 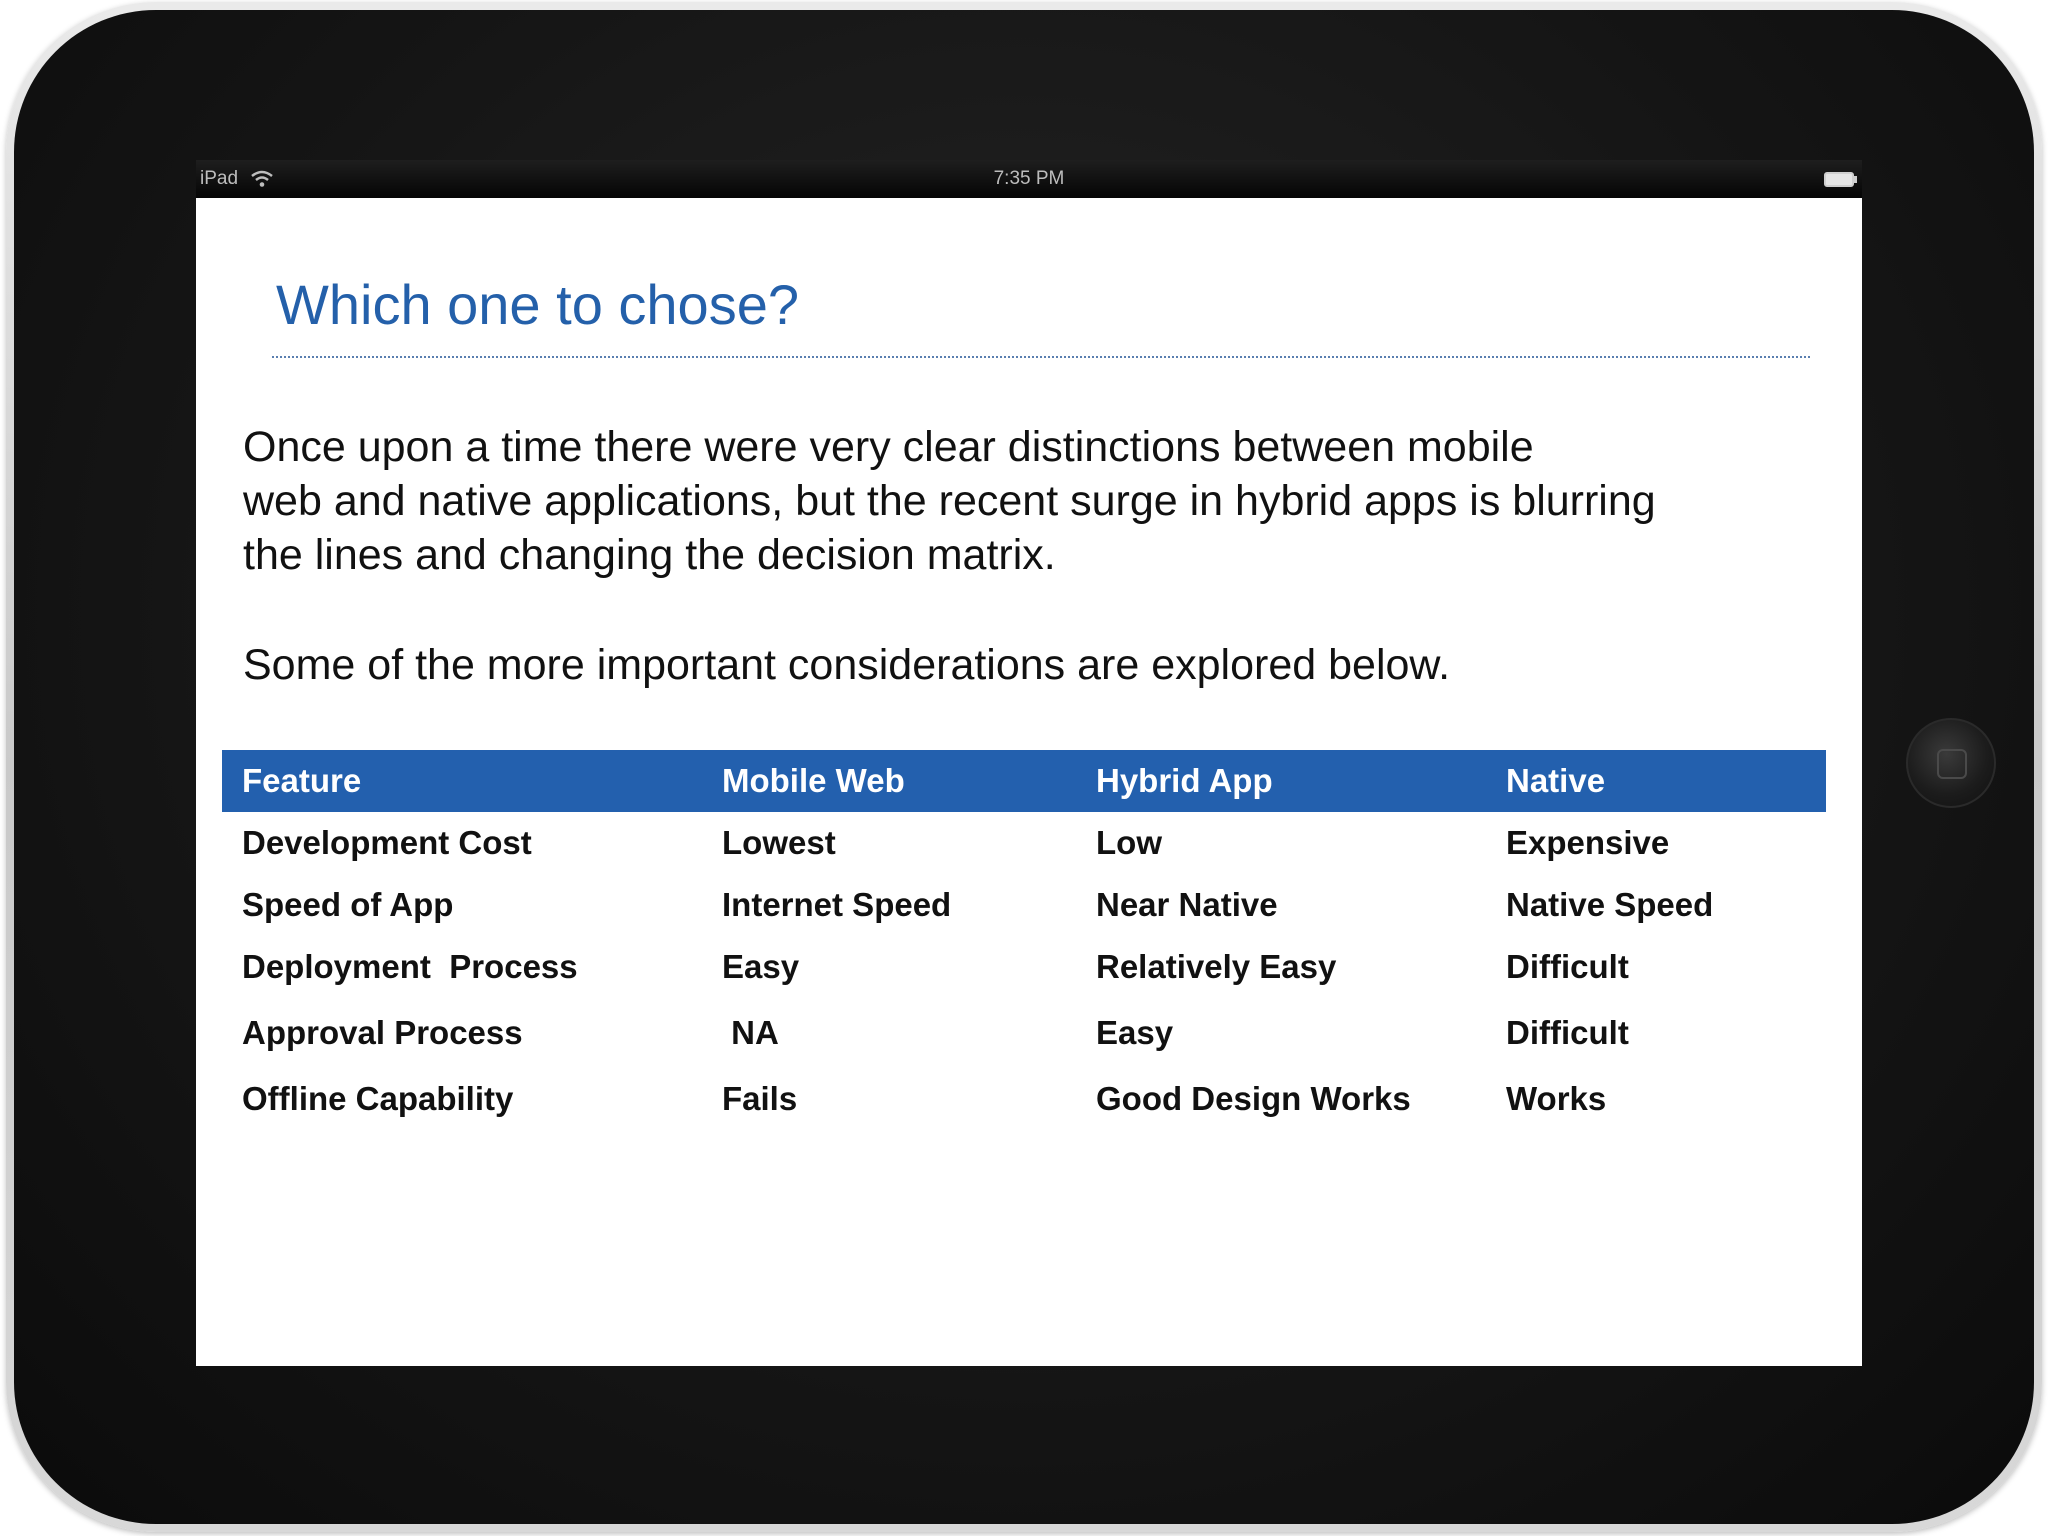 What do you see at coordinates (760, 1098) in the screenshot?
I see `table-cell: Fails` at bounding box center [760, 1098].